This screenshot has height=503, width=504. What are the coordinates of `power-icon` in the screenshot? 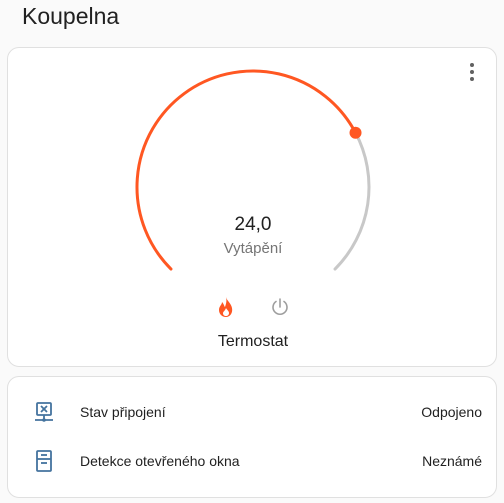 It's located at (280, 306).